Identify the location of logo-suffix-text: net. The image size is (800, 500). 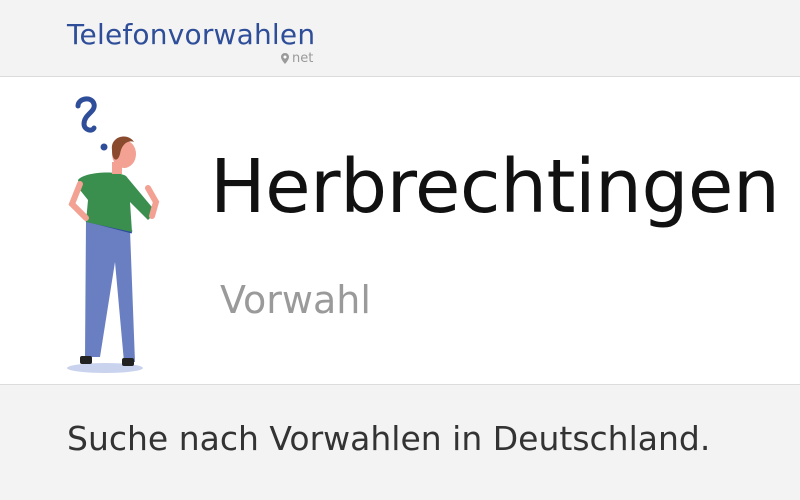
(302, 58).